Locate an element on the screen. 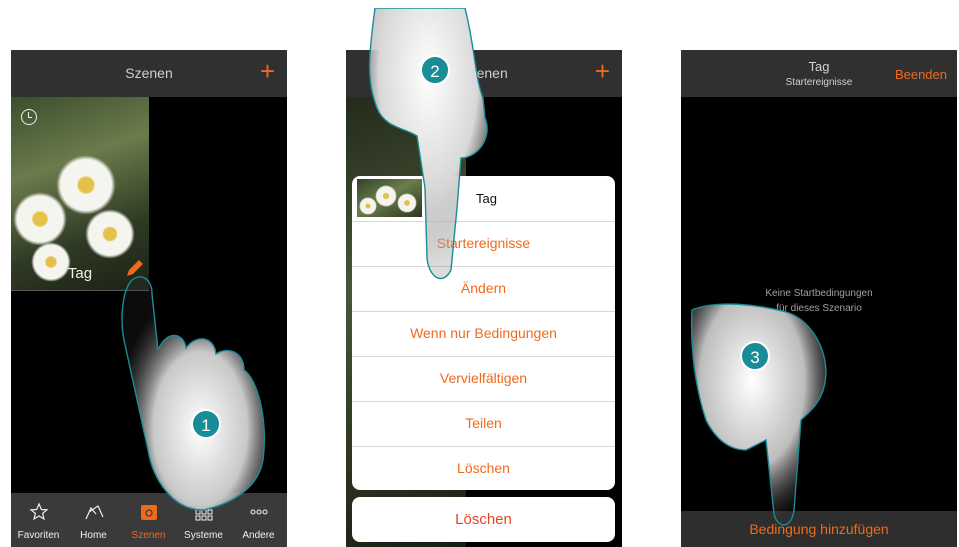 The image size is (959, 547). cancel-button: Löschen is located at coordinates (483, 519).